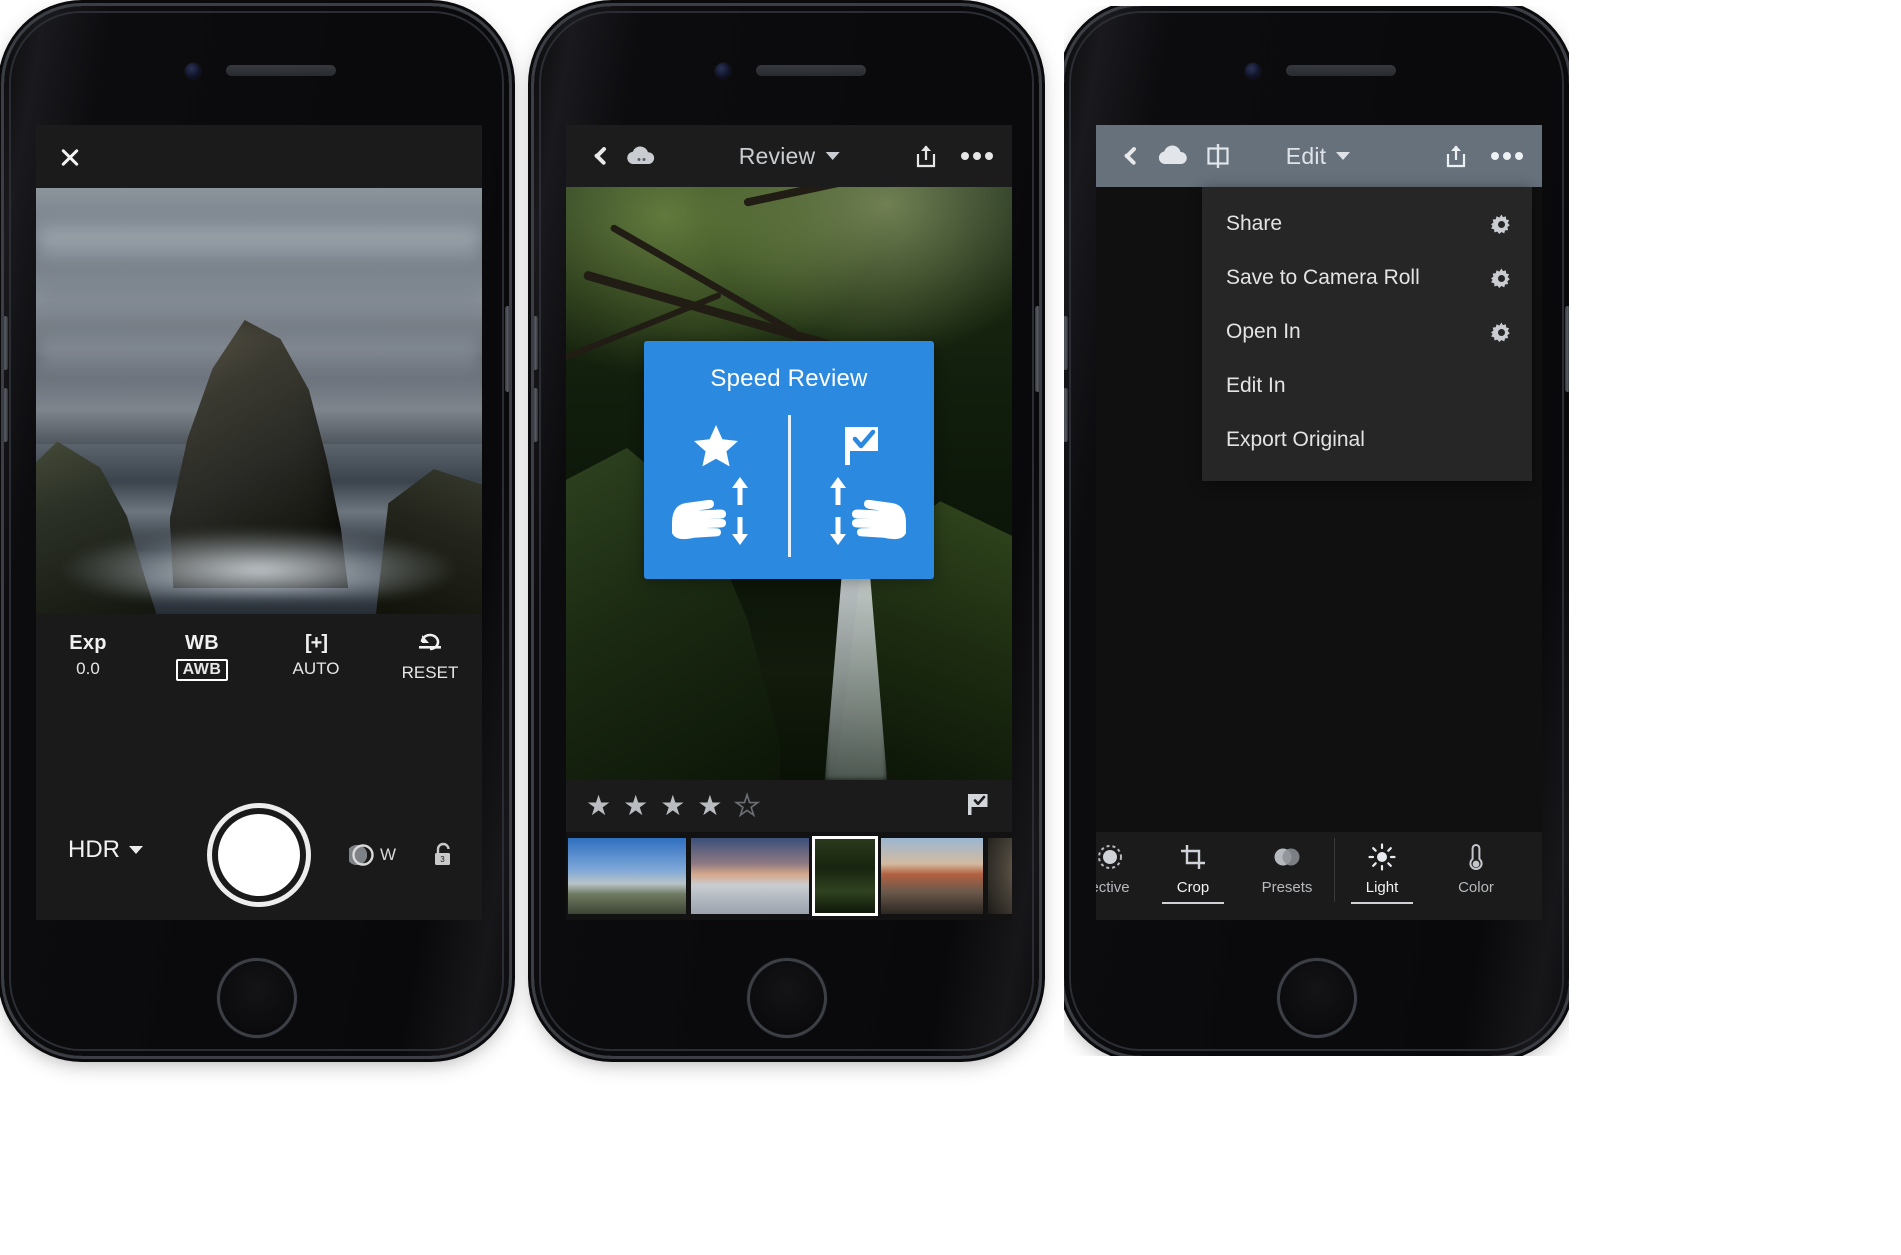  Describe the element at coordinates (1367, 278) in the screenshot. I see `menu-item-save-to-camera-roll: Save to Camera Roll` at that location.